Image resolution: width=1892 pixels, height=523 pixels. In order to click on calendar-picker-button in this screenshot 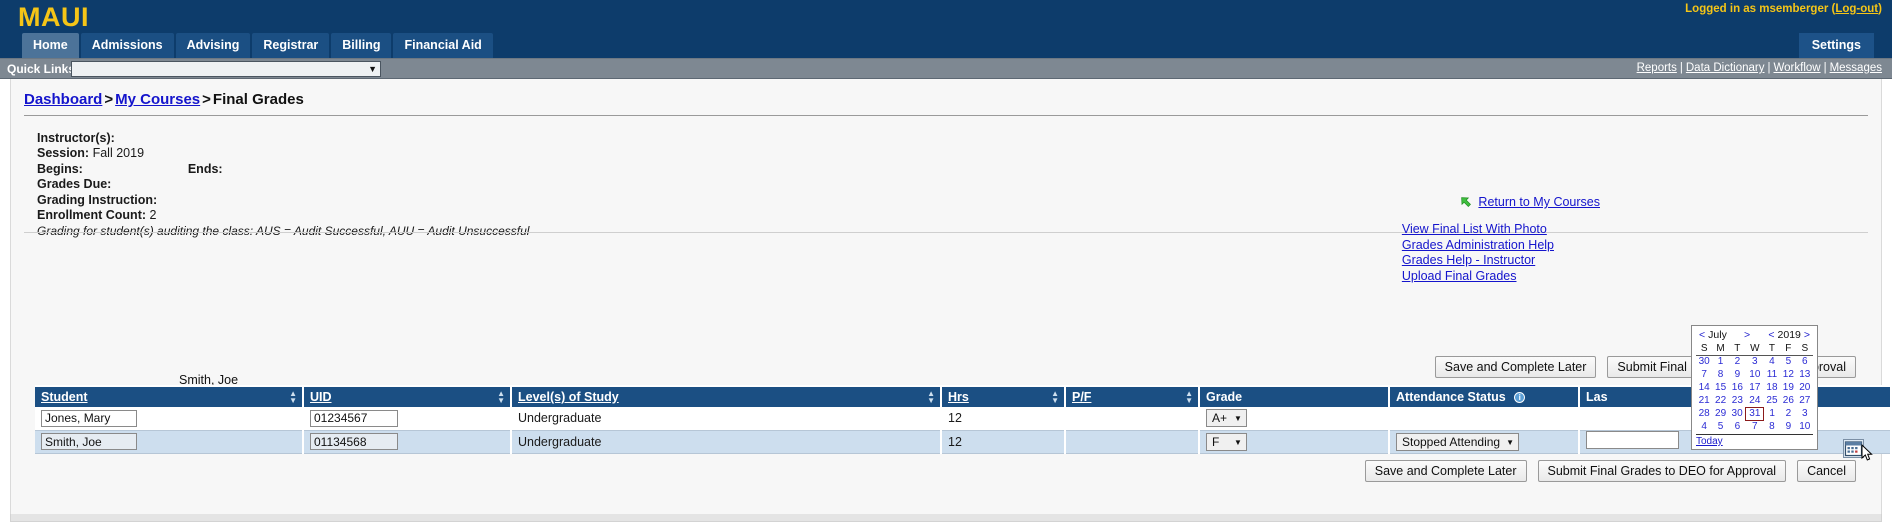, I will do `click(1853, 448)`.